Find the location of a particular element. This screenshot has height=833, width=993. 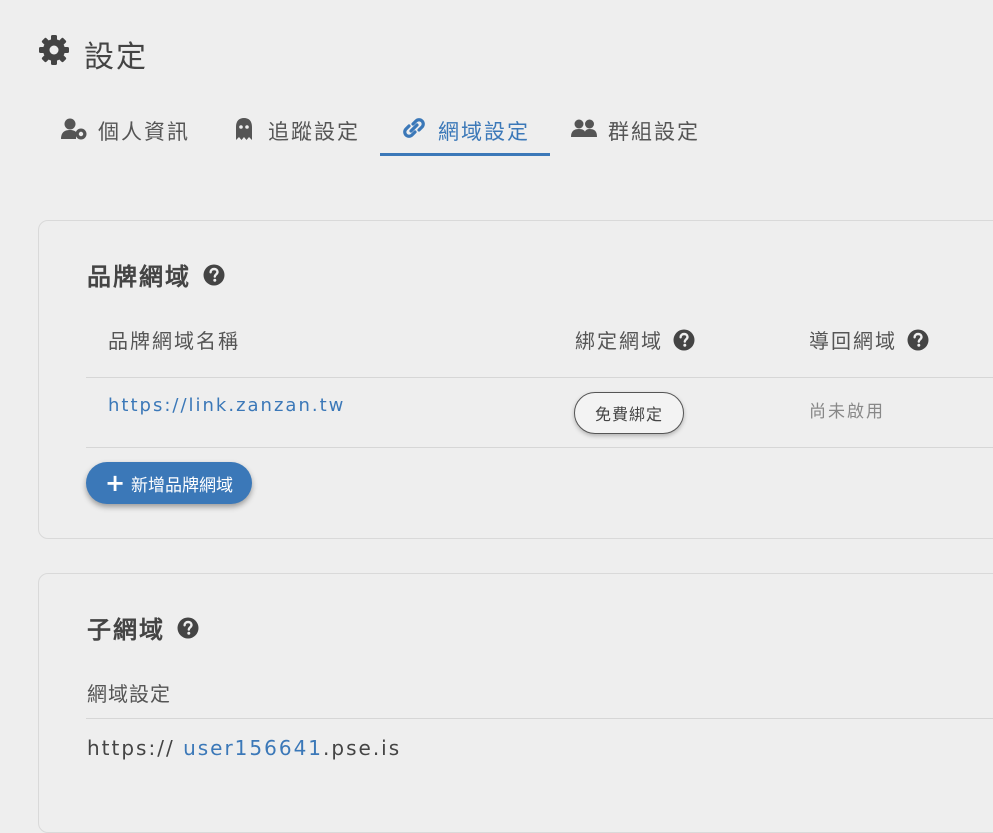

tab-groups: 群組設定 is located at coordinates (635, 131).